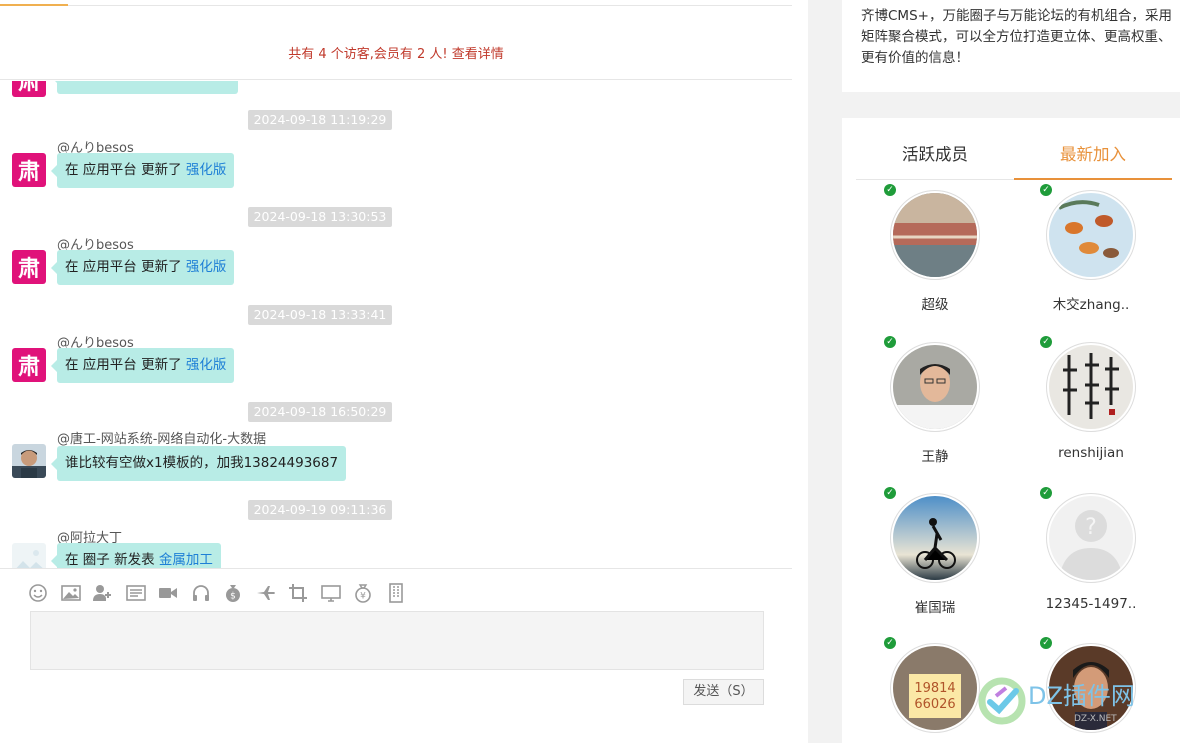  I want to click on svg-text: DZ插件网, so click(1081, 696).